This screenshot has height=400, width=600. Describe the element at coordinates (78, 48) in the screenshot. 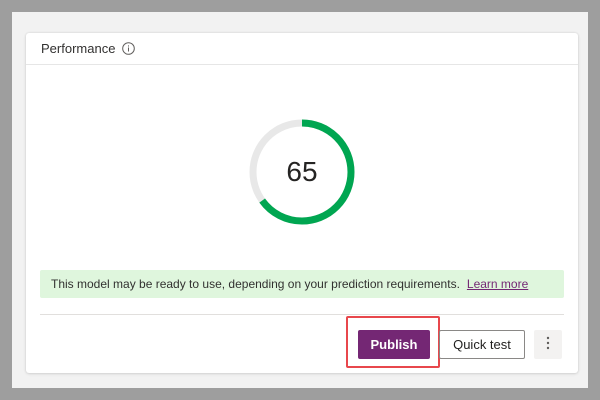

I see `card-title: Performance` at that location.